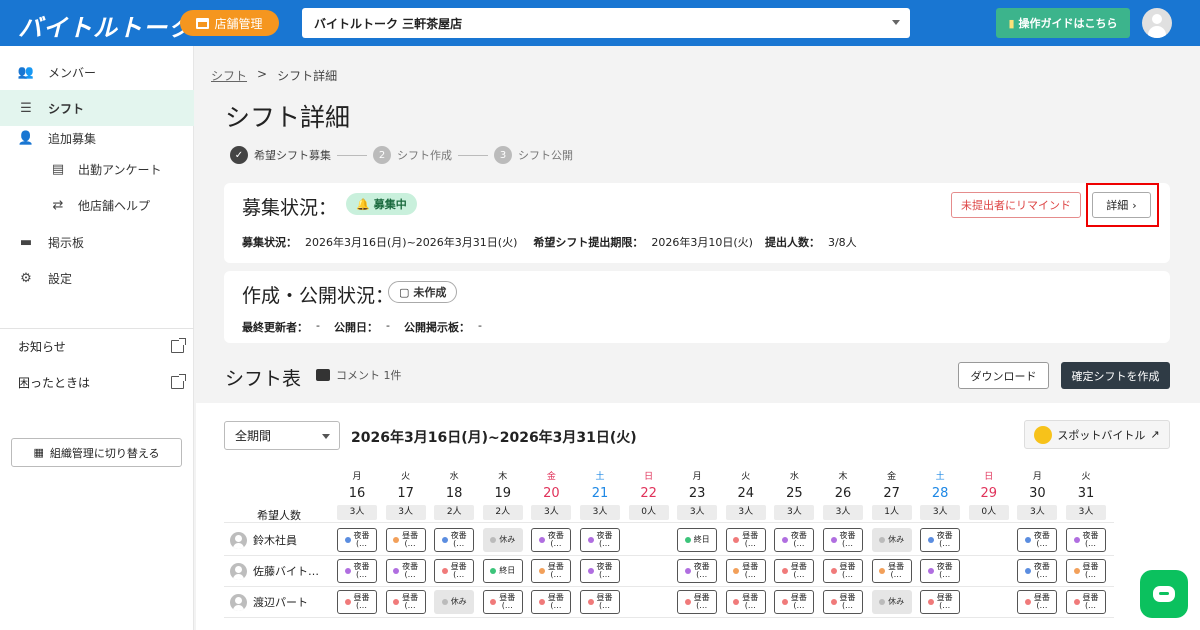 This screenshot has width=1200, height=630. What do you see at coordinates (1157, 23) in the screenshot?
I see `user-avatar` at bounding box center [1157, 23].